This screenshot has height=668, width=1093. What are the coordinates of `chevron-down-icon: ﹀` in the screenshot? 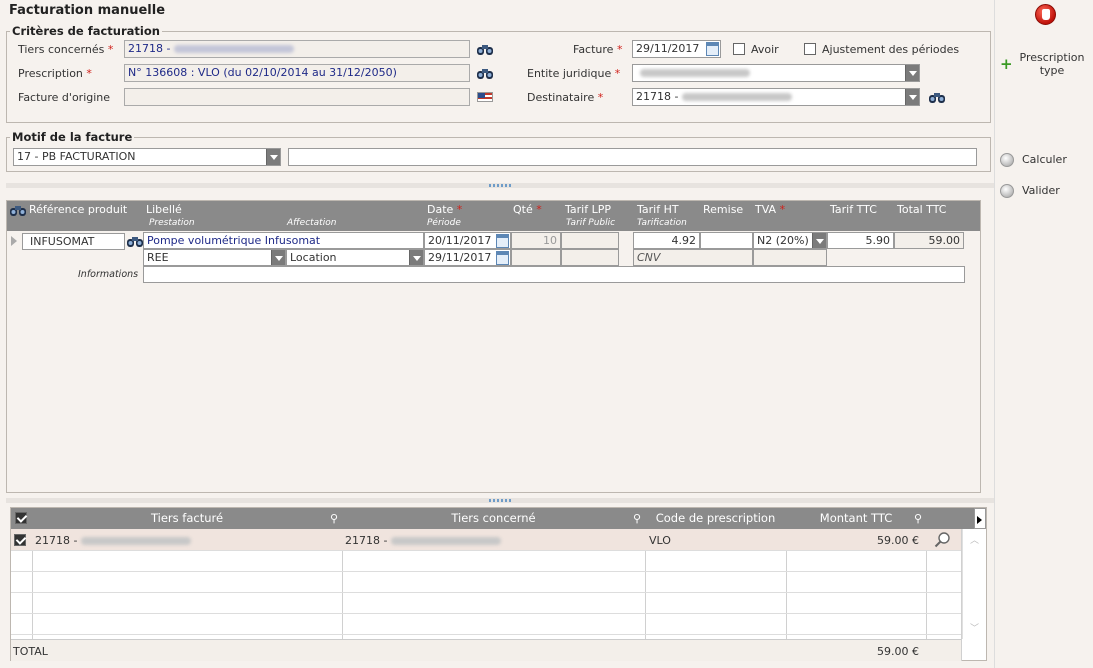 It's located at (974, 627).